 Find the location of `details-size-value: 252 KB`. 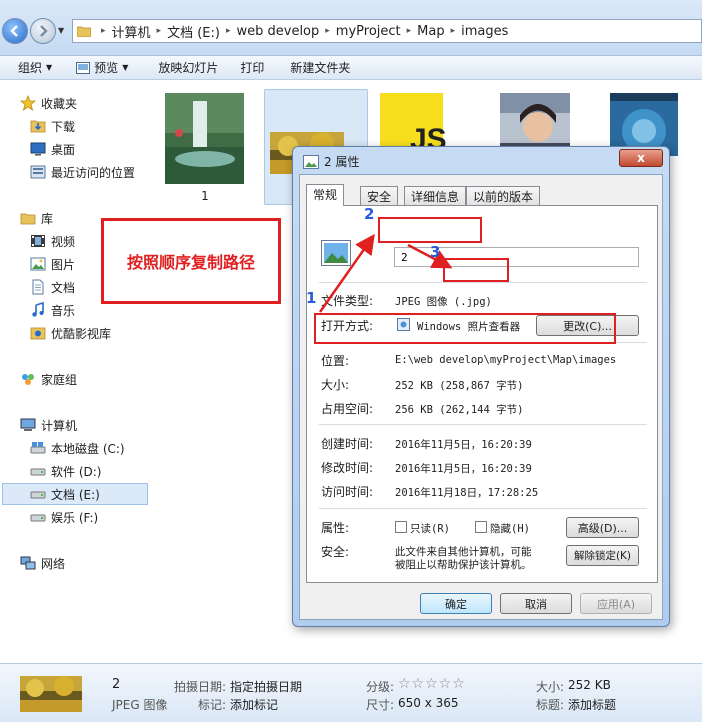

details-size-value: 252 KB is located at coordinates (589, 685).